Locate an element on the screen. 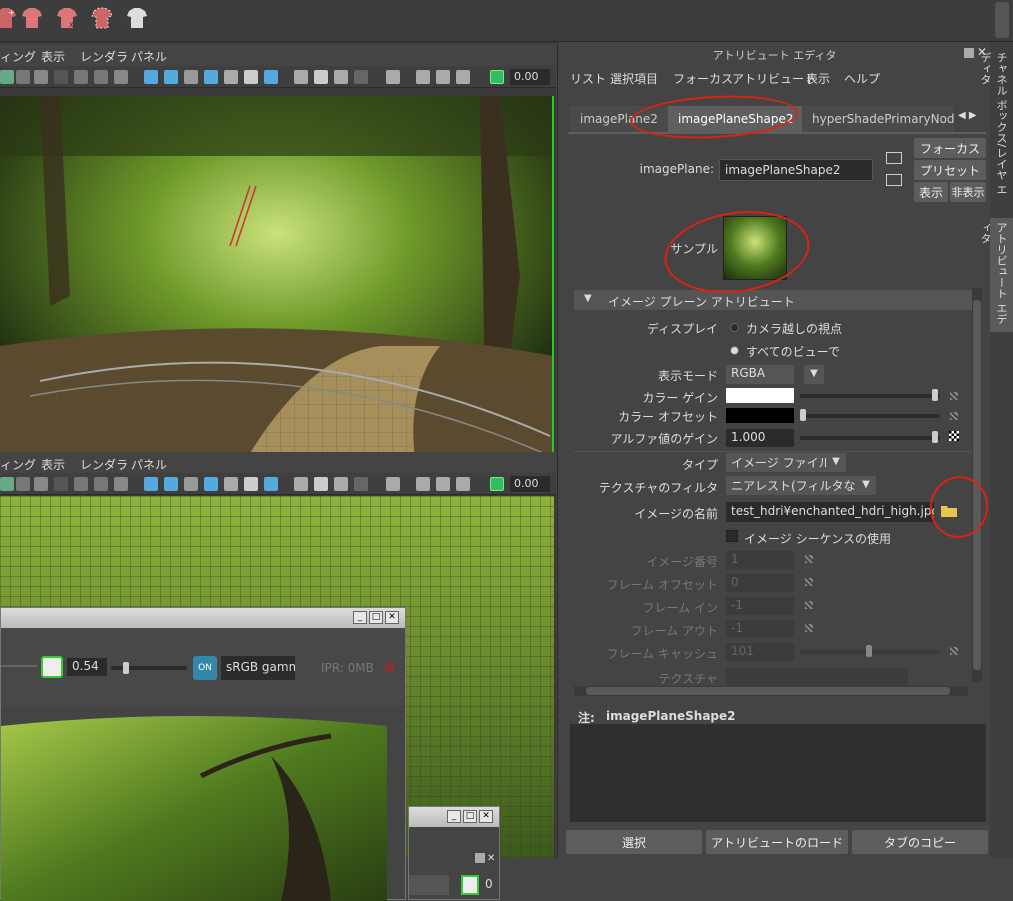 Image resolution: width=1013 pixels, height=901 pixels. color-gain-swatch is located at coordinates (760, 395).